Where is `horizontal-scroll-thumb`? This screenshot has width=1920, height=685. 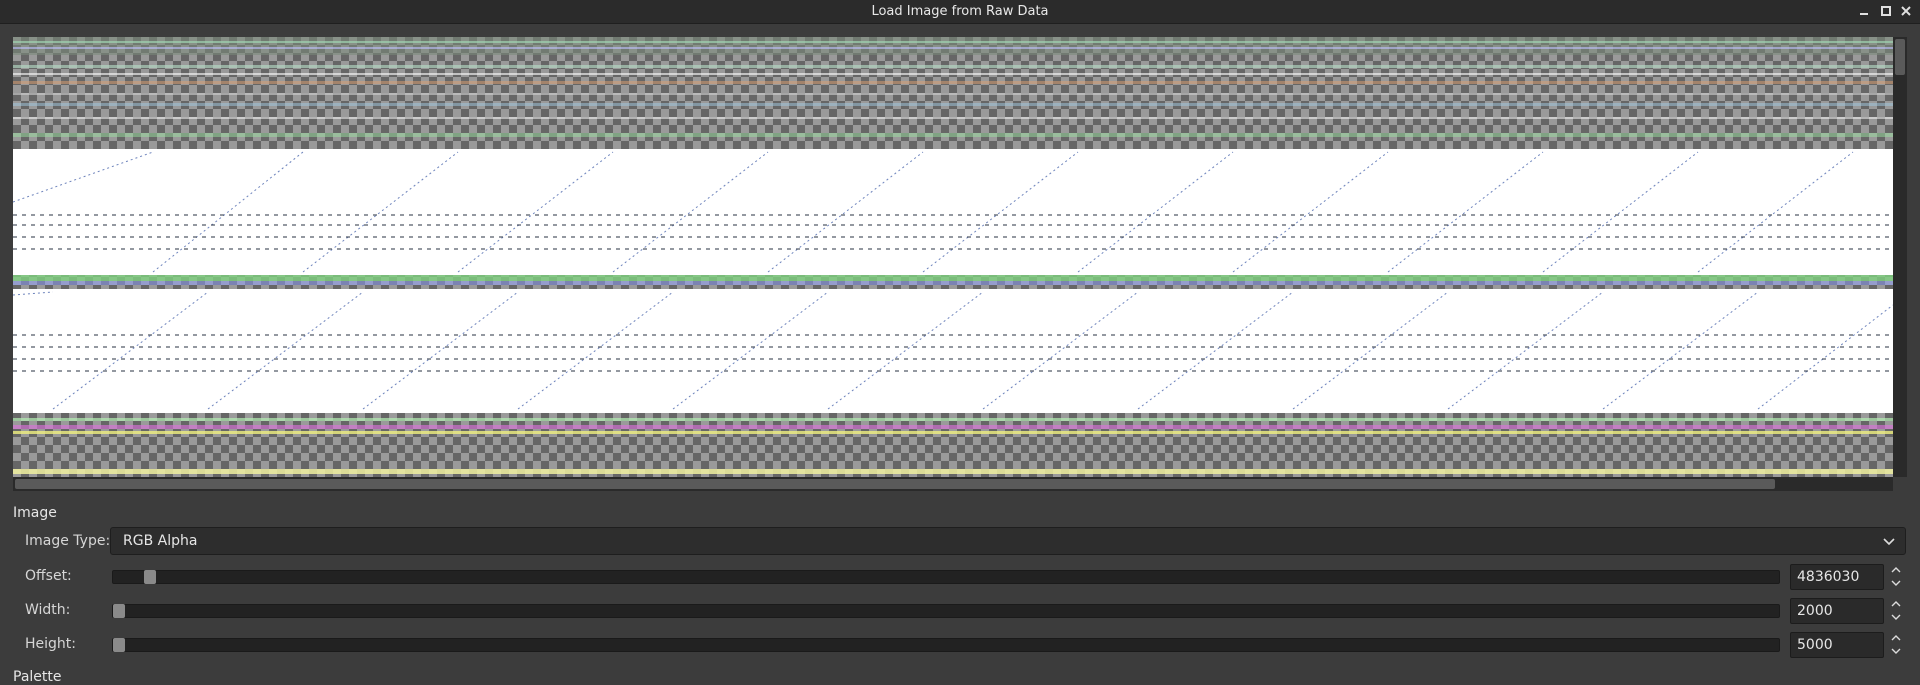 horizontal-scroll-thumb is located at coordinates (895, 484).